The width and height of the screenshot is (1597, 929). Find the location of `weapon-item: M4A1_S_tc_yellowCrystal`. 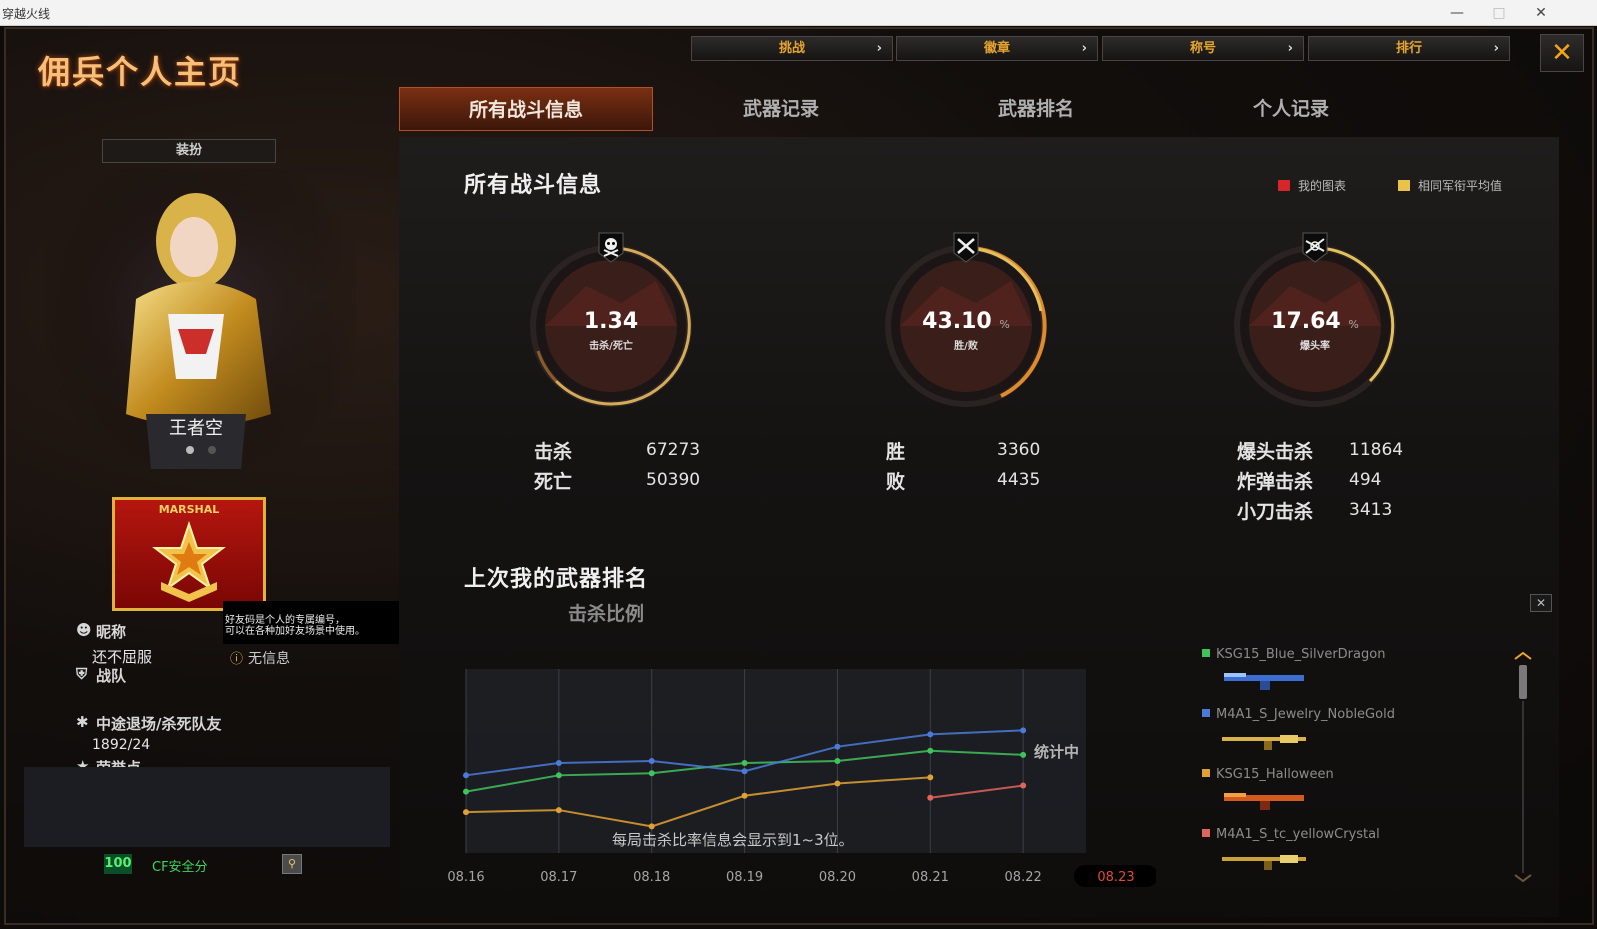

weapon-item: M4A1_S_tc_yellowCrystal is located at coordinates (1291, 834).